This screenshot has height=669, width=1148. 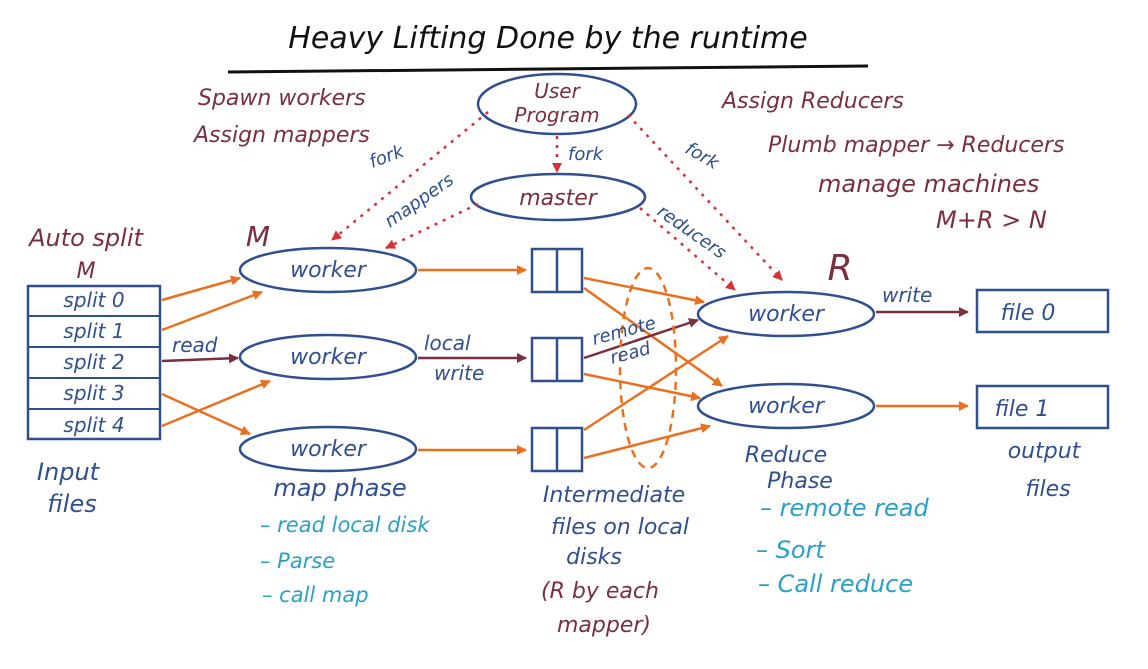 What do you see at coordinates (786, 455) in the screenshot?
I see `reduce-phase-title-1: Reduce` at bounding box center [786, 455].